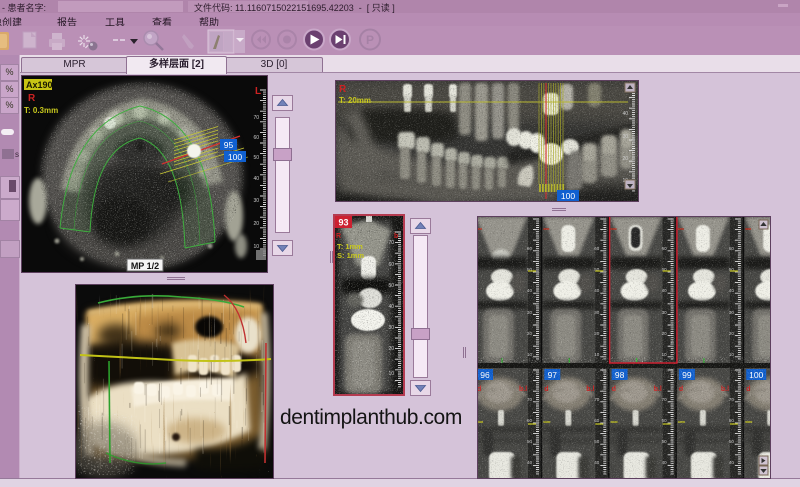  What do you see at coordinates (145, 266) in the screenshot?
I see `svg-text: MP 1/2` at bounding box center [145, 266].